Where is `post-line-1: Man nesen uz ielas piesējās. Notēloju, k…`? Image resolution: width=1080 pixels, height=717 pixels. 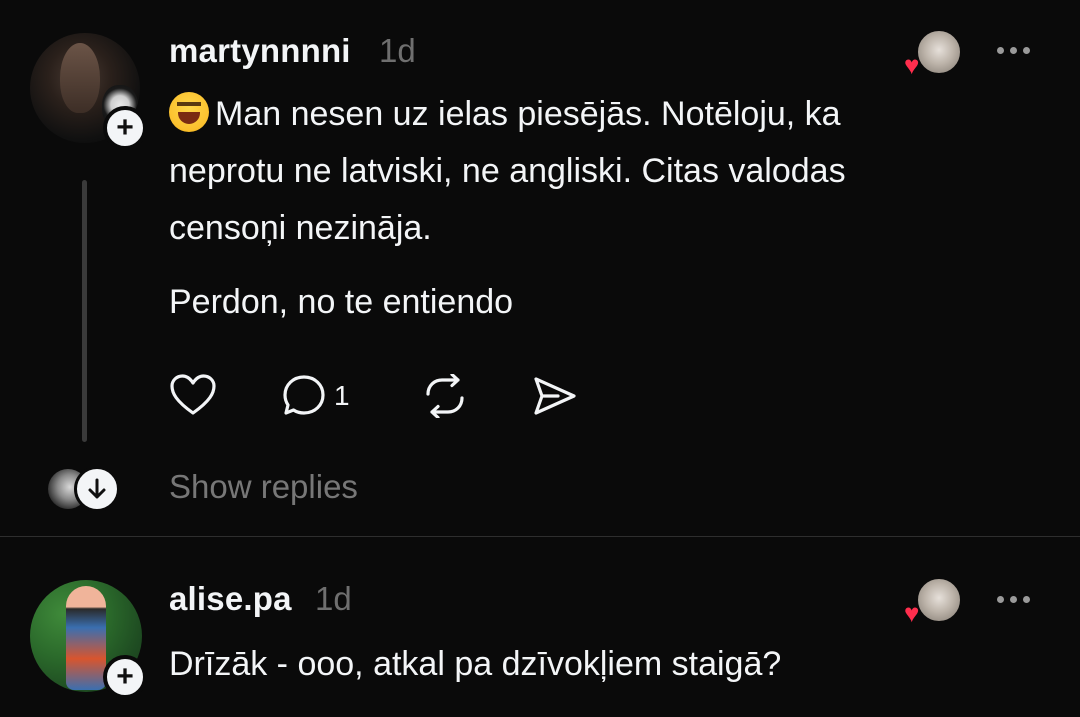 post-line-1: Man nesen uz ielas piesējās. Notēloju, k… is located at coordinates (507, 114).